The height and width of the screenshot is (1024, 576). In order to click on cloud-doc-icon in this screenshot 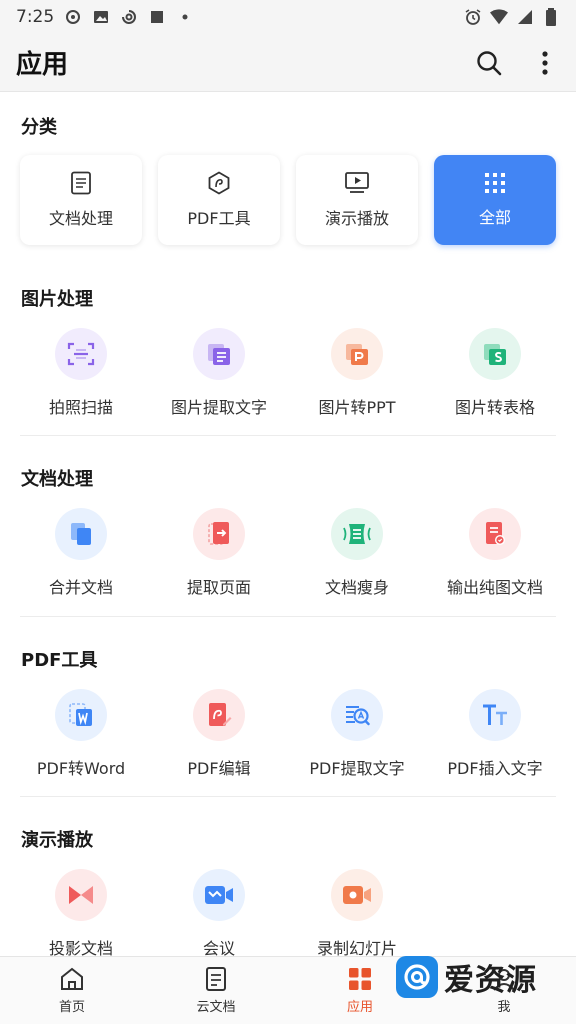, I will do `click(216, 979)`.